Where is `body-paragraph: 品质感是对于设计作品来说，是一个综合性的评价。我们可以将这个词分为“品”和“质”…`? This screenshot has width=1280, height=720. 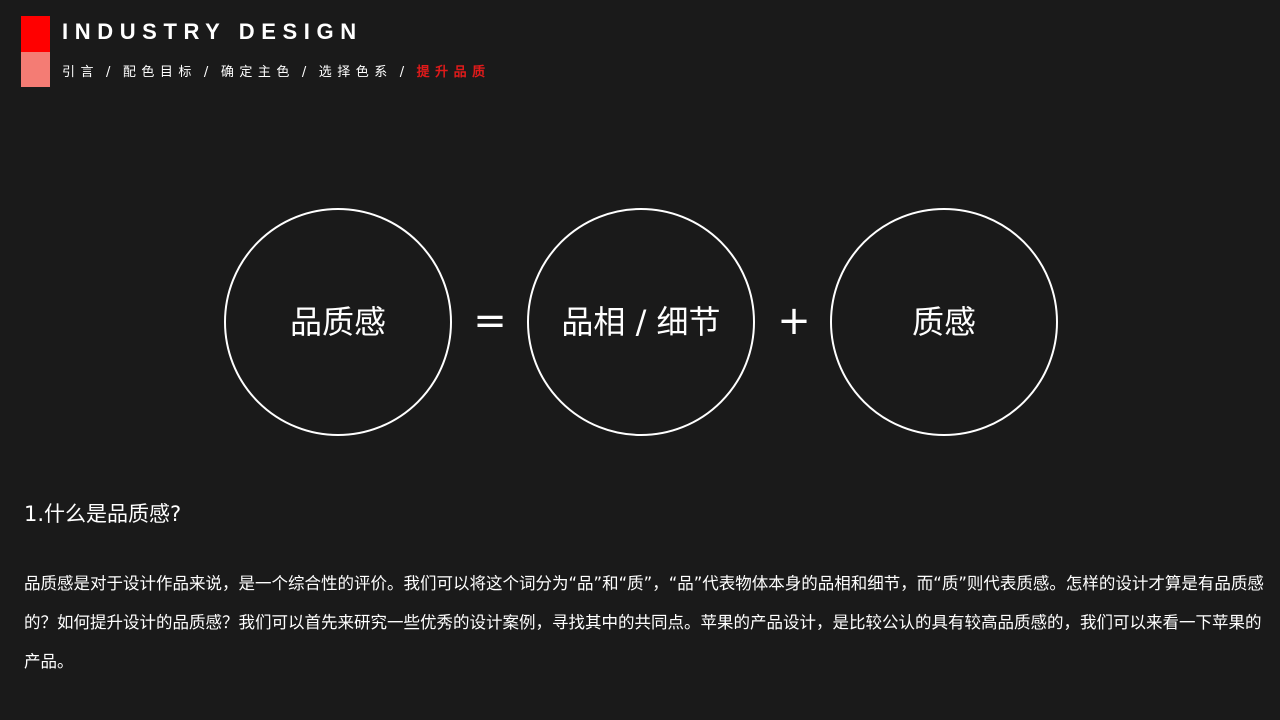 body-paragraph: 品质感是对于设计作品来说，是一个综合性的评价。我们可以将这个词分为“品”和“质”… is located at coordinates (644, 622).